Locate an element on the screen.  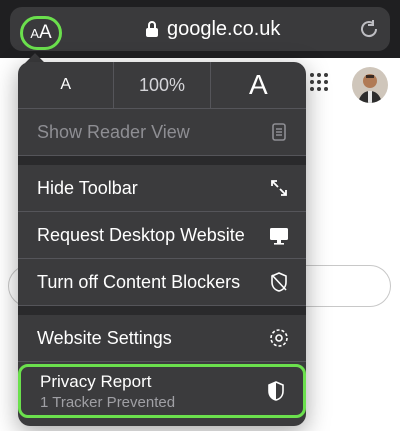
monitor-icon is located at coordinates (279, 236).